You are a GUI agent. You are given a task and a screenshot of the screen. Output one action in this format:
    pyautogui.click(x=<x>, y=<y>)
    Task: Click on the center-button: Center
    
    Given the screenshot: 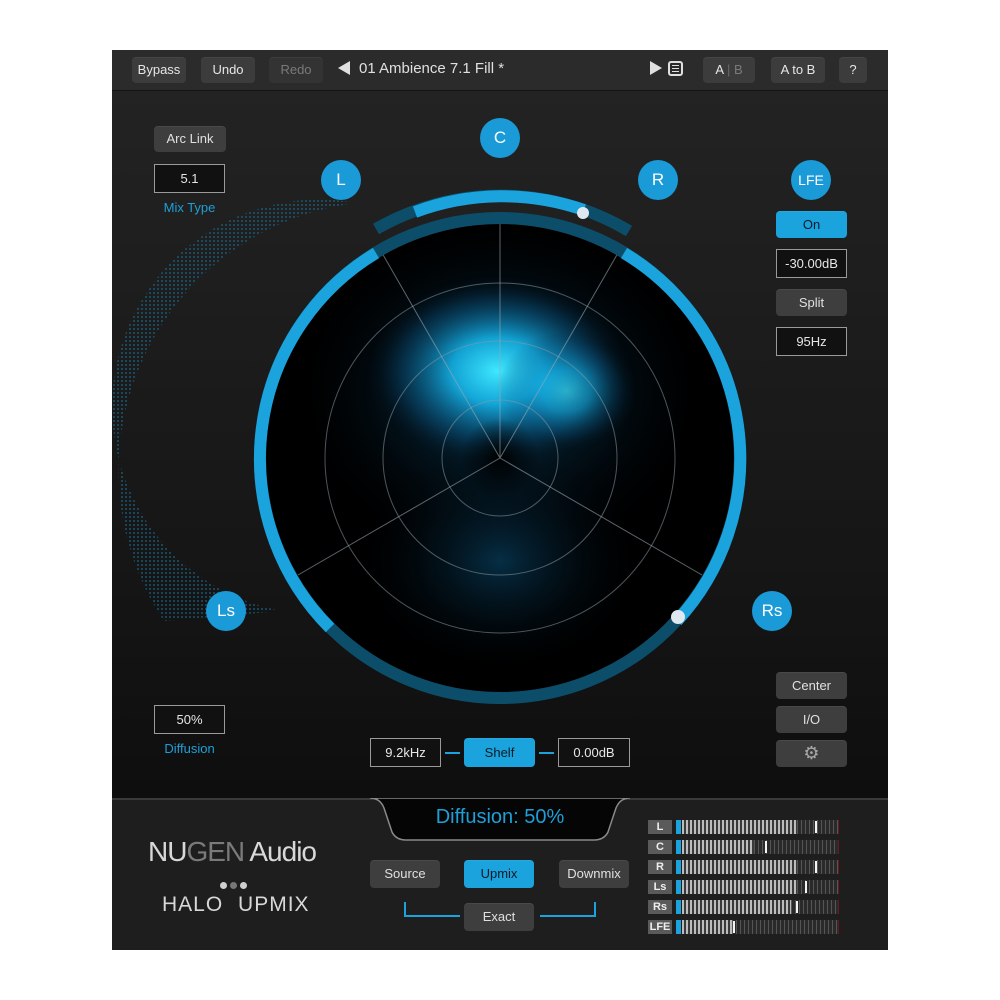 What is the action you would take?
    pyautogui.click(x=811, y=685)
    